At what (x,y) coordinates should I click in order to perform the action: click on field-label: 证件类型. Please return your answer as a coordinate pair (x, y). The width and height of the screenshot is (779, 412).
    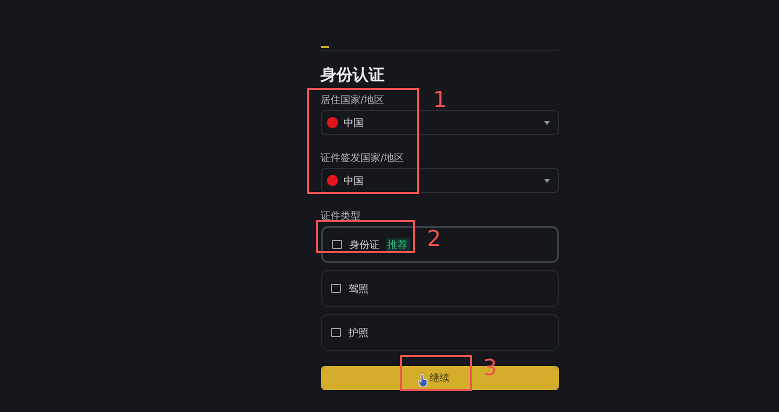
    Looking at the image, I should click on (340, 217).